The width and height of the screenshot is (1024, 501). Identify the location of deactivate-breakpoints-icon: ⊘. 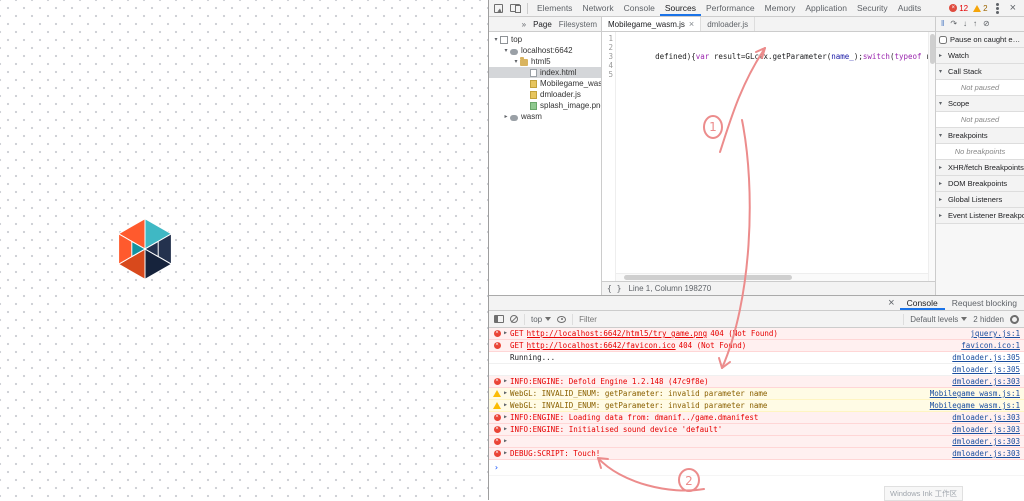
(986, 24).